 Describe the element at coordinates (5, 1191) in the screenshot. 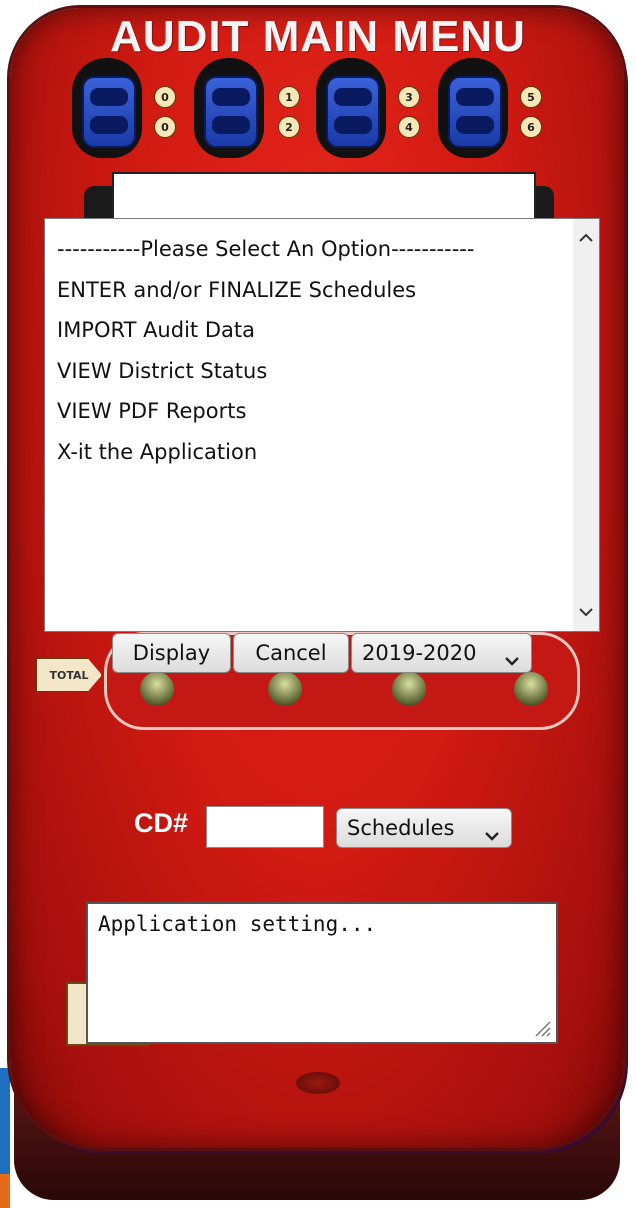

I see `left-edge-orange-strip` at that location.